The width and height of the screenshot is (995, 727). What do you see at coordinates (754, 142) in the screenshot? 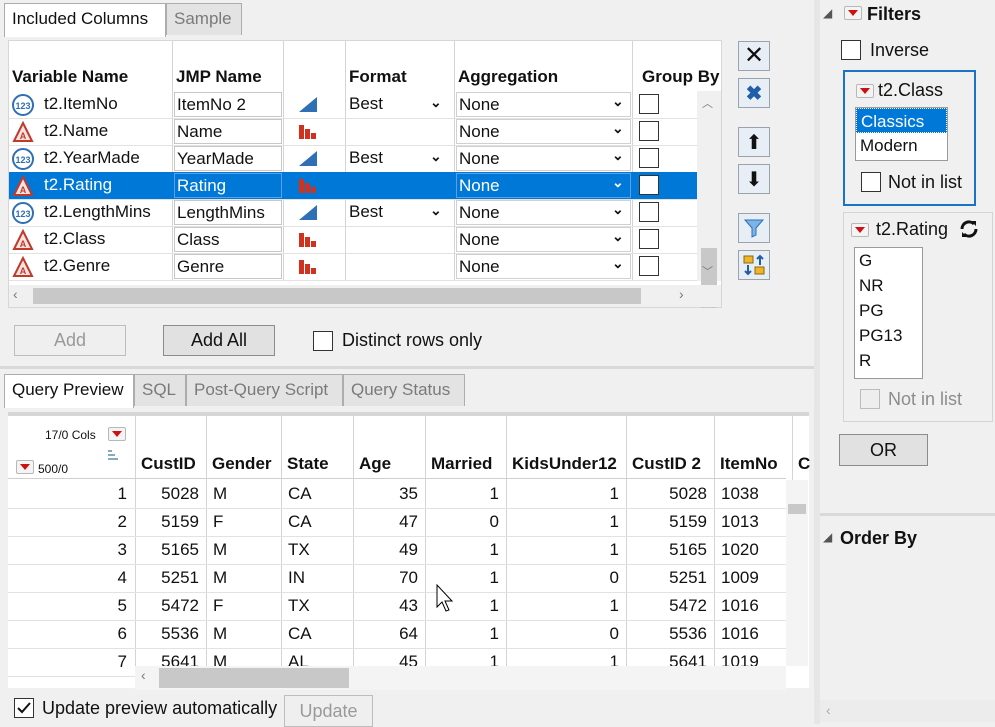
I see `move-up-button: ⬆` at bounding box center [754, 142].